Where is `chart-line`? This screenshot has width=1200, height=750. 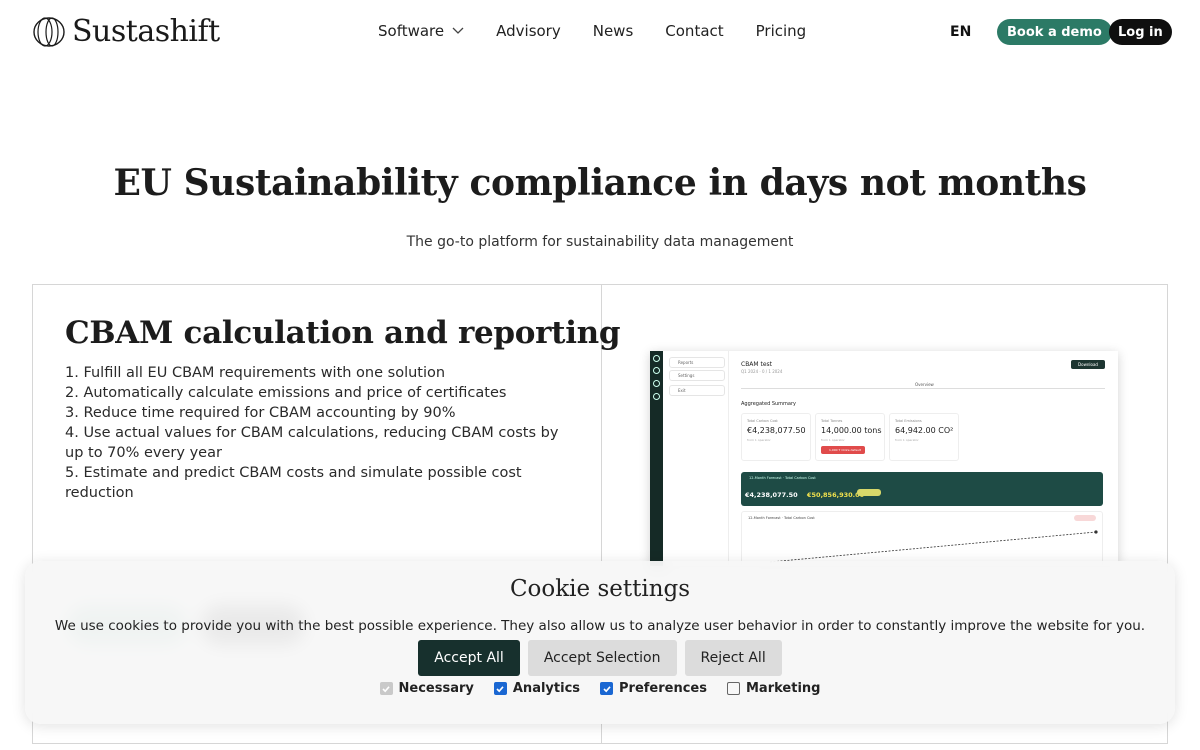
chart-line is located at coordinates (934, 546).